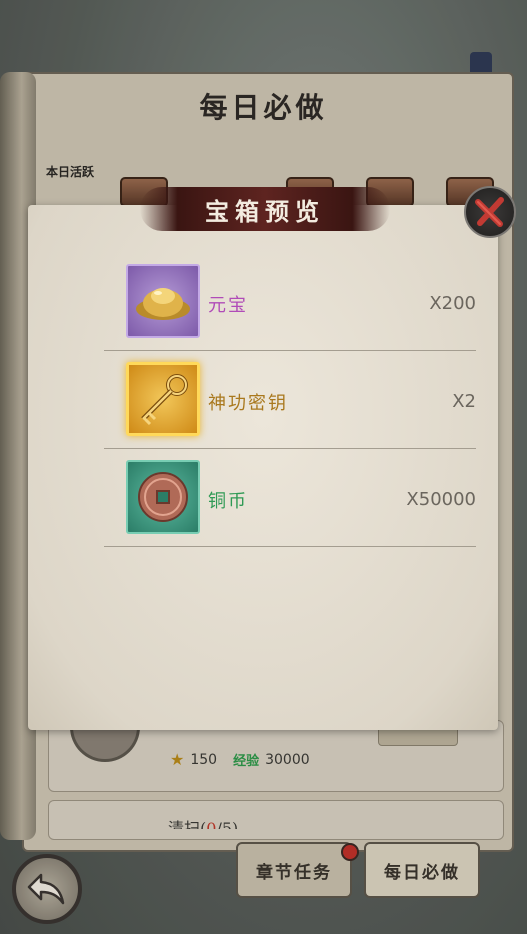  I want to click on list-item: 元宝 X200, so click(290, 302).